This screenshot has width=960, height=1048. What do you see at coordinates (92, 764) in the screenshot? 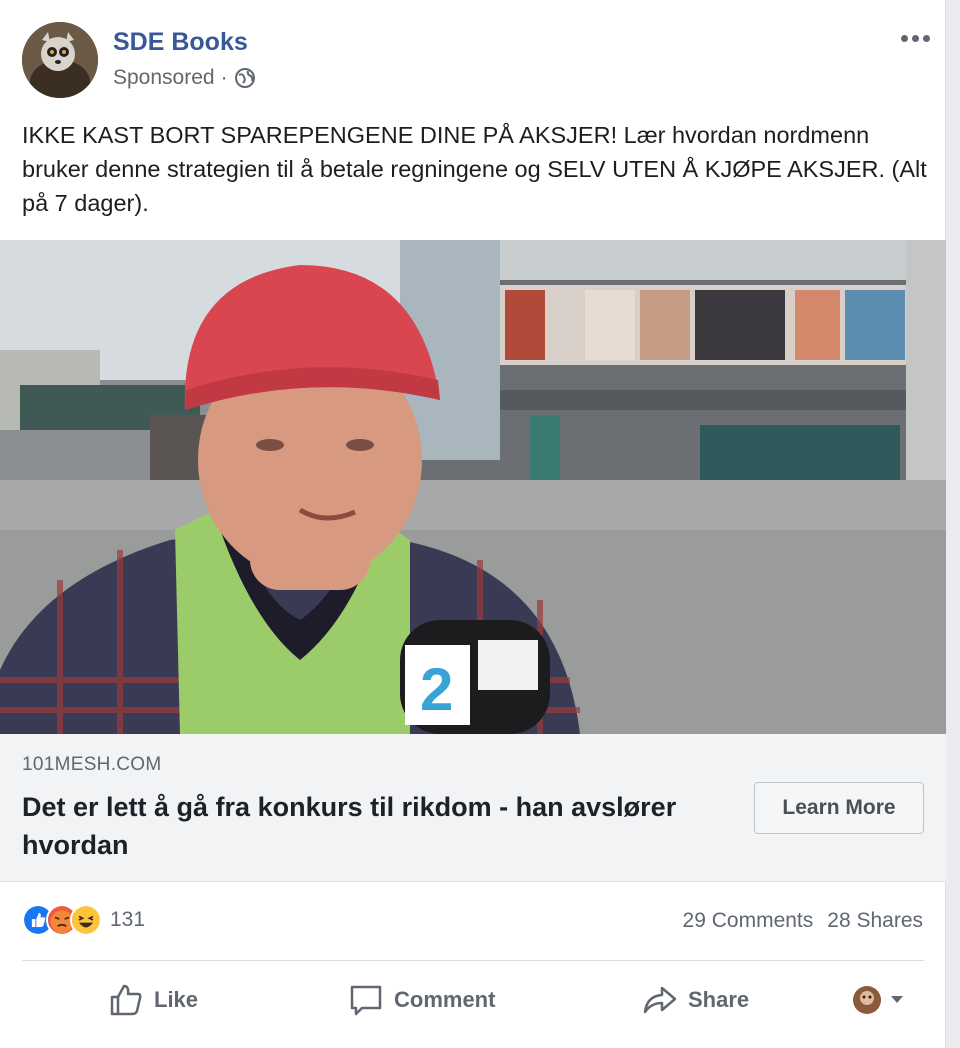
I see `link-domain: 101MESH.COM` at bounding box center [92, 764].